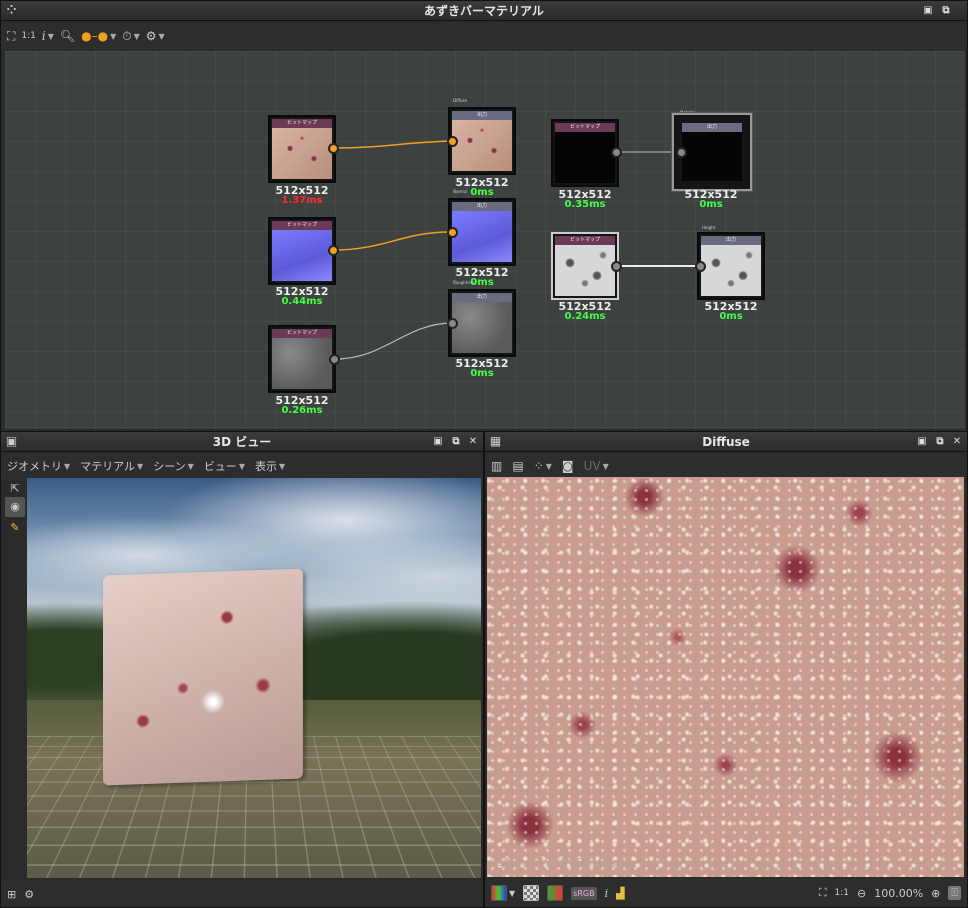 The image size is (968, 908). I want to click on graph-title: あずきバーマテリアル, so click(484, 11).